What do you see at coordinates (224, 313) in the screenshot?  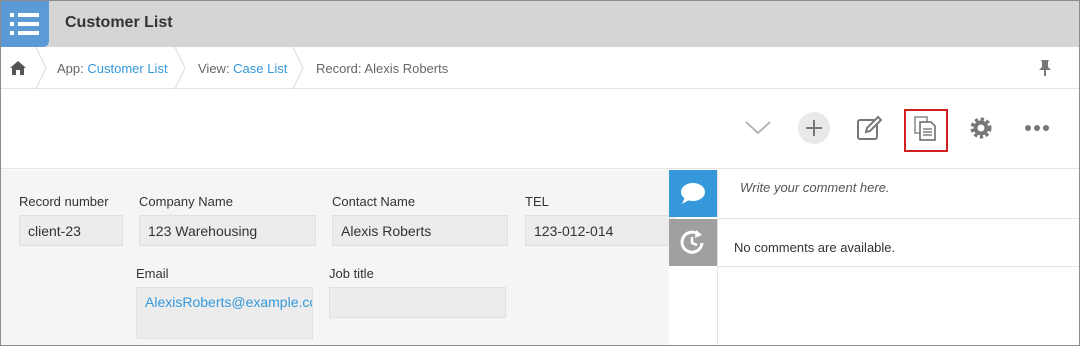 I see `email-link: AlexisRoberts@example.com` at bounding box center [224, 313].